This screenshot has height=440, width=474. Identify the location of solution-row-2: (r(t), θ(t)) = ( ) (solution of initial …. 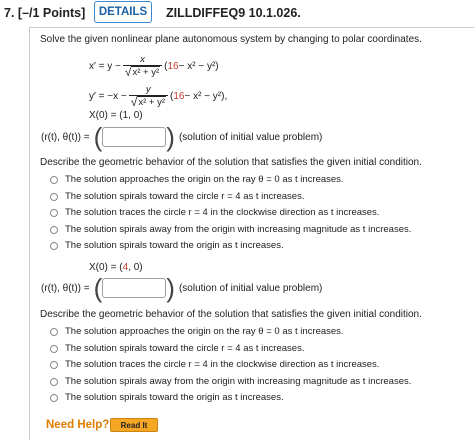
(181, 288).